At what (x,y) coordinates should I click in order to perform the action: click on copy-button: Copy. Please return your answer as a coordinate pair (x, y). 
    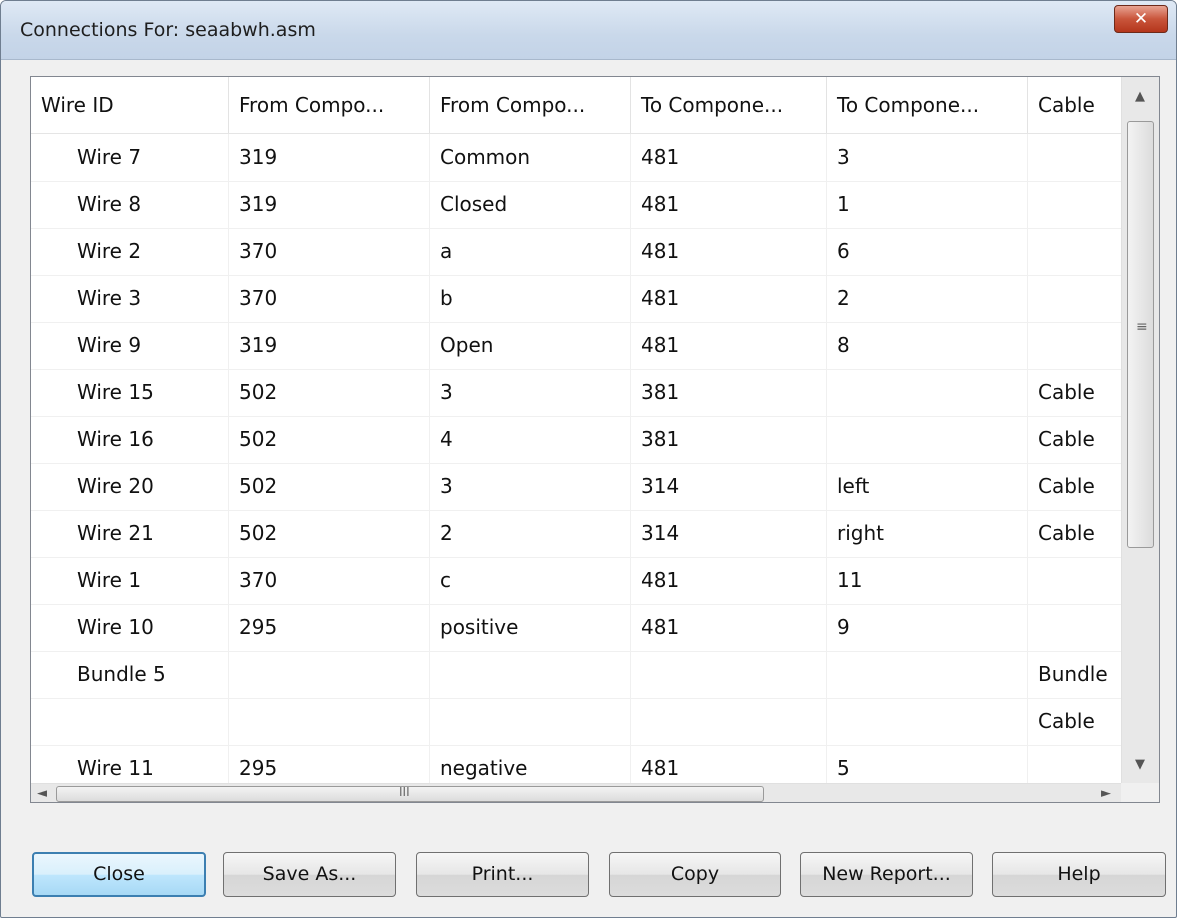
    Looking at the image, I should click on (695, 874).